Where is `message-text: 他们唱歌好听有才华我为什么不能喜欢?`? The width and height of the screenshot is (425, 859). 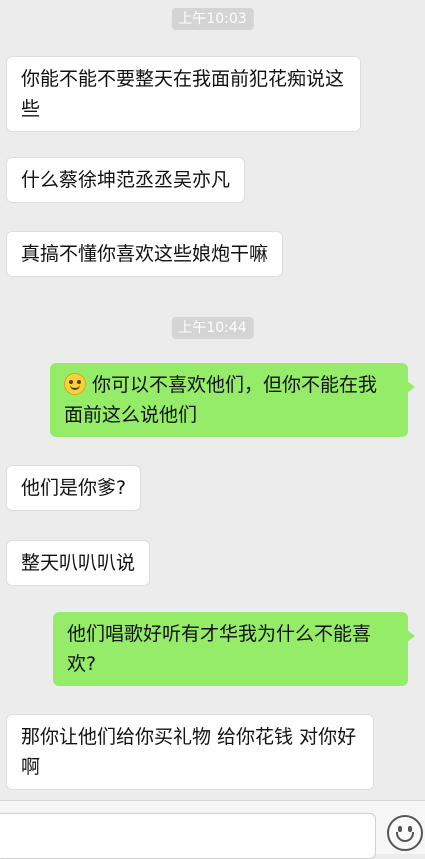
message-text: 他们唱歌好听有才华我为什么不能喜欢? is located at coordinates (219, 649).